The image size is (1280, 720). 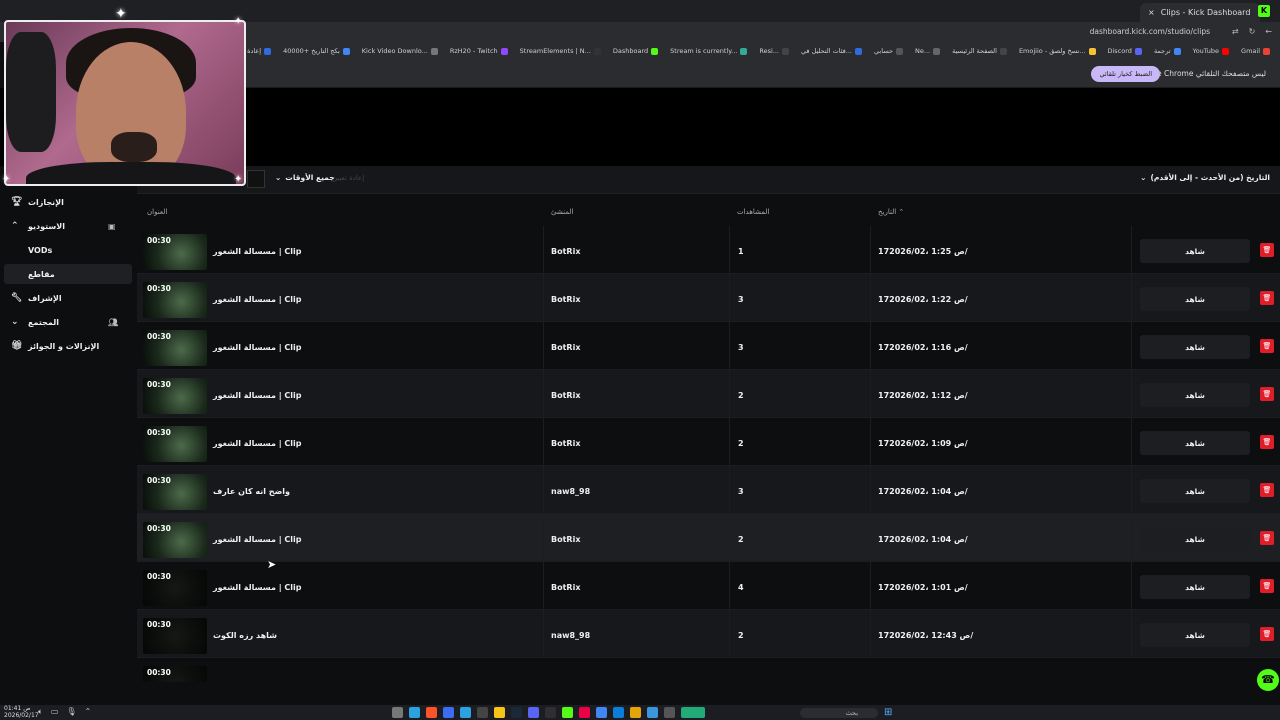 I want to click on kick-extension-icon: K, so click(x=1264, y=11).